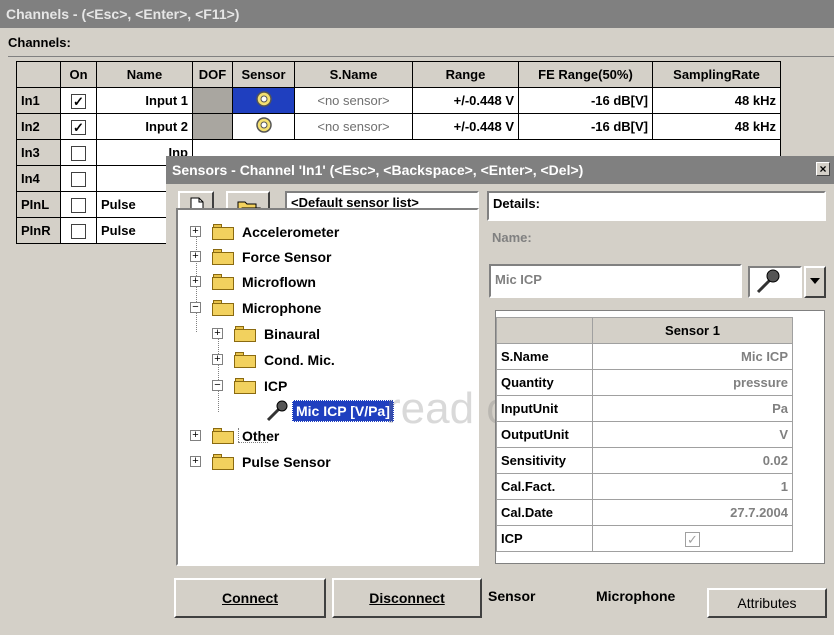 This screenshot has width=834, height=635. What do you see at coordinates (512, 596) in the screenshot?
I see `sensor-footer-label: Sensor` at bounding box center [512, 596].